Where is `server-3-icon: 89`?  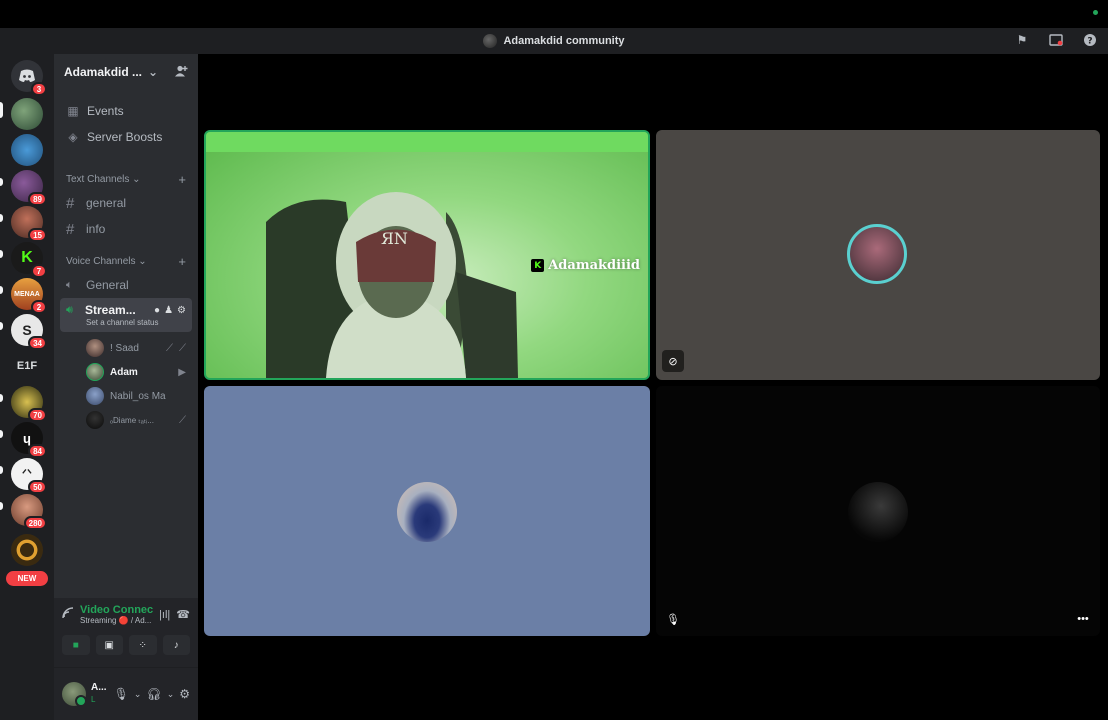
server-3-icon: 89 is located at coordinates (29, 188).